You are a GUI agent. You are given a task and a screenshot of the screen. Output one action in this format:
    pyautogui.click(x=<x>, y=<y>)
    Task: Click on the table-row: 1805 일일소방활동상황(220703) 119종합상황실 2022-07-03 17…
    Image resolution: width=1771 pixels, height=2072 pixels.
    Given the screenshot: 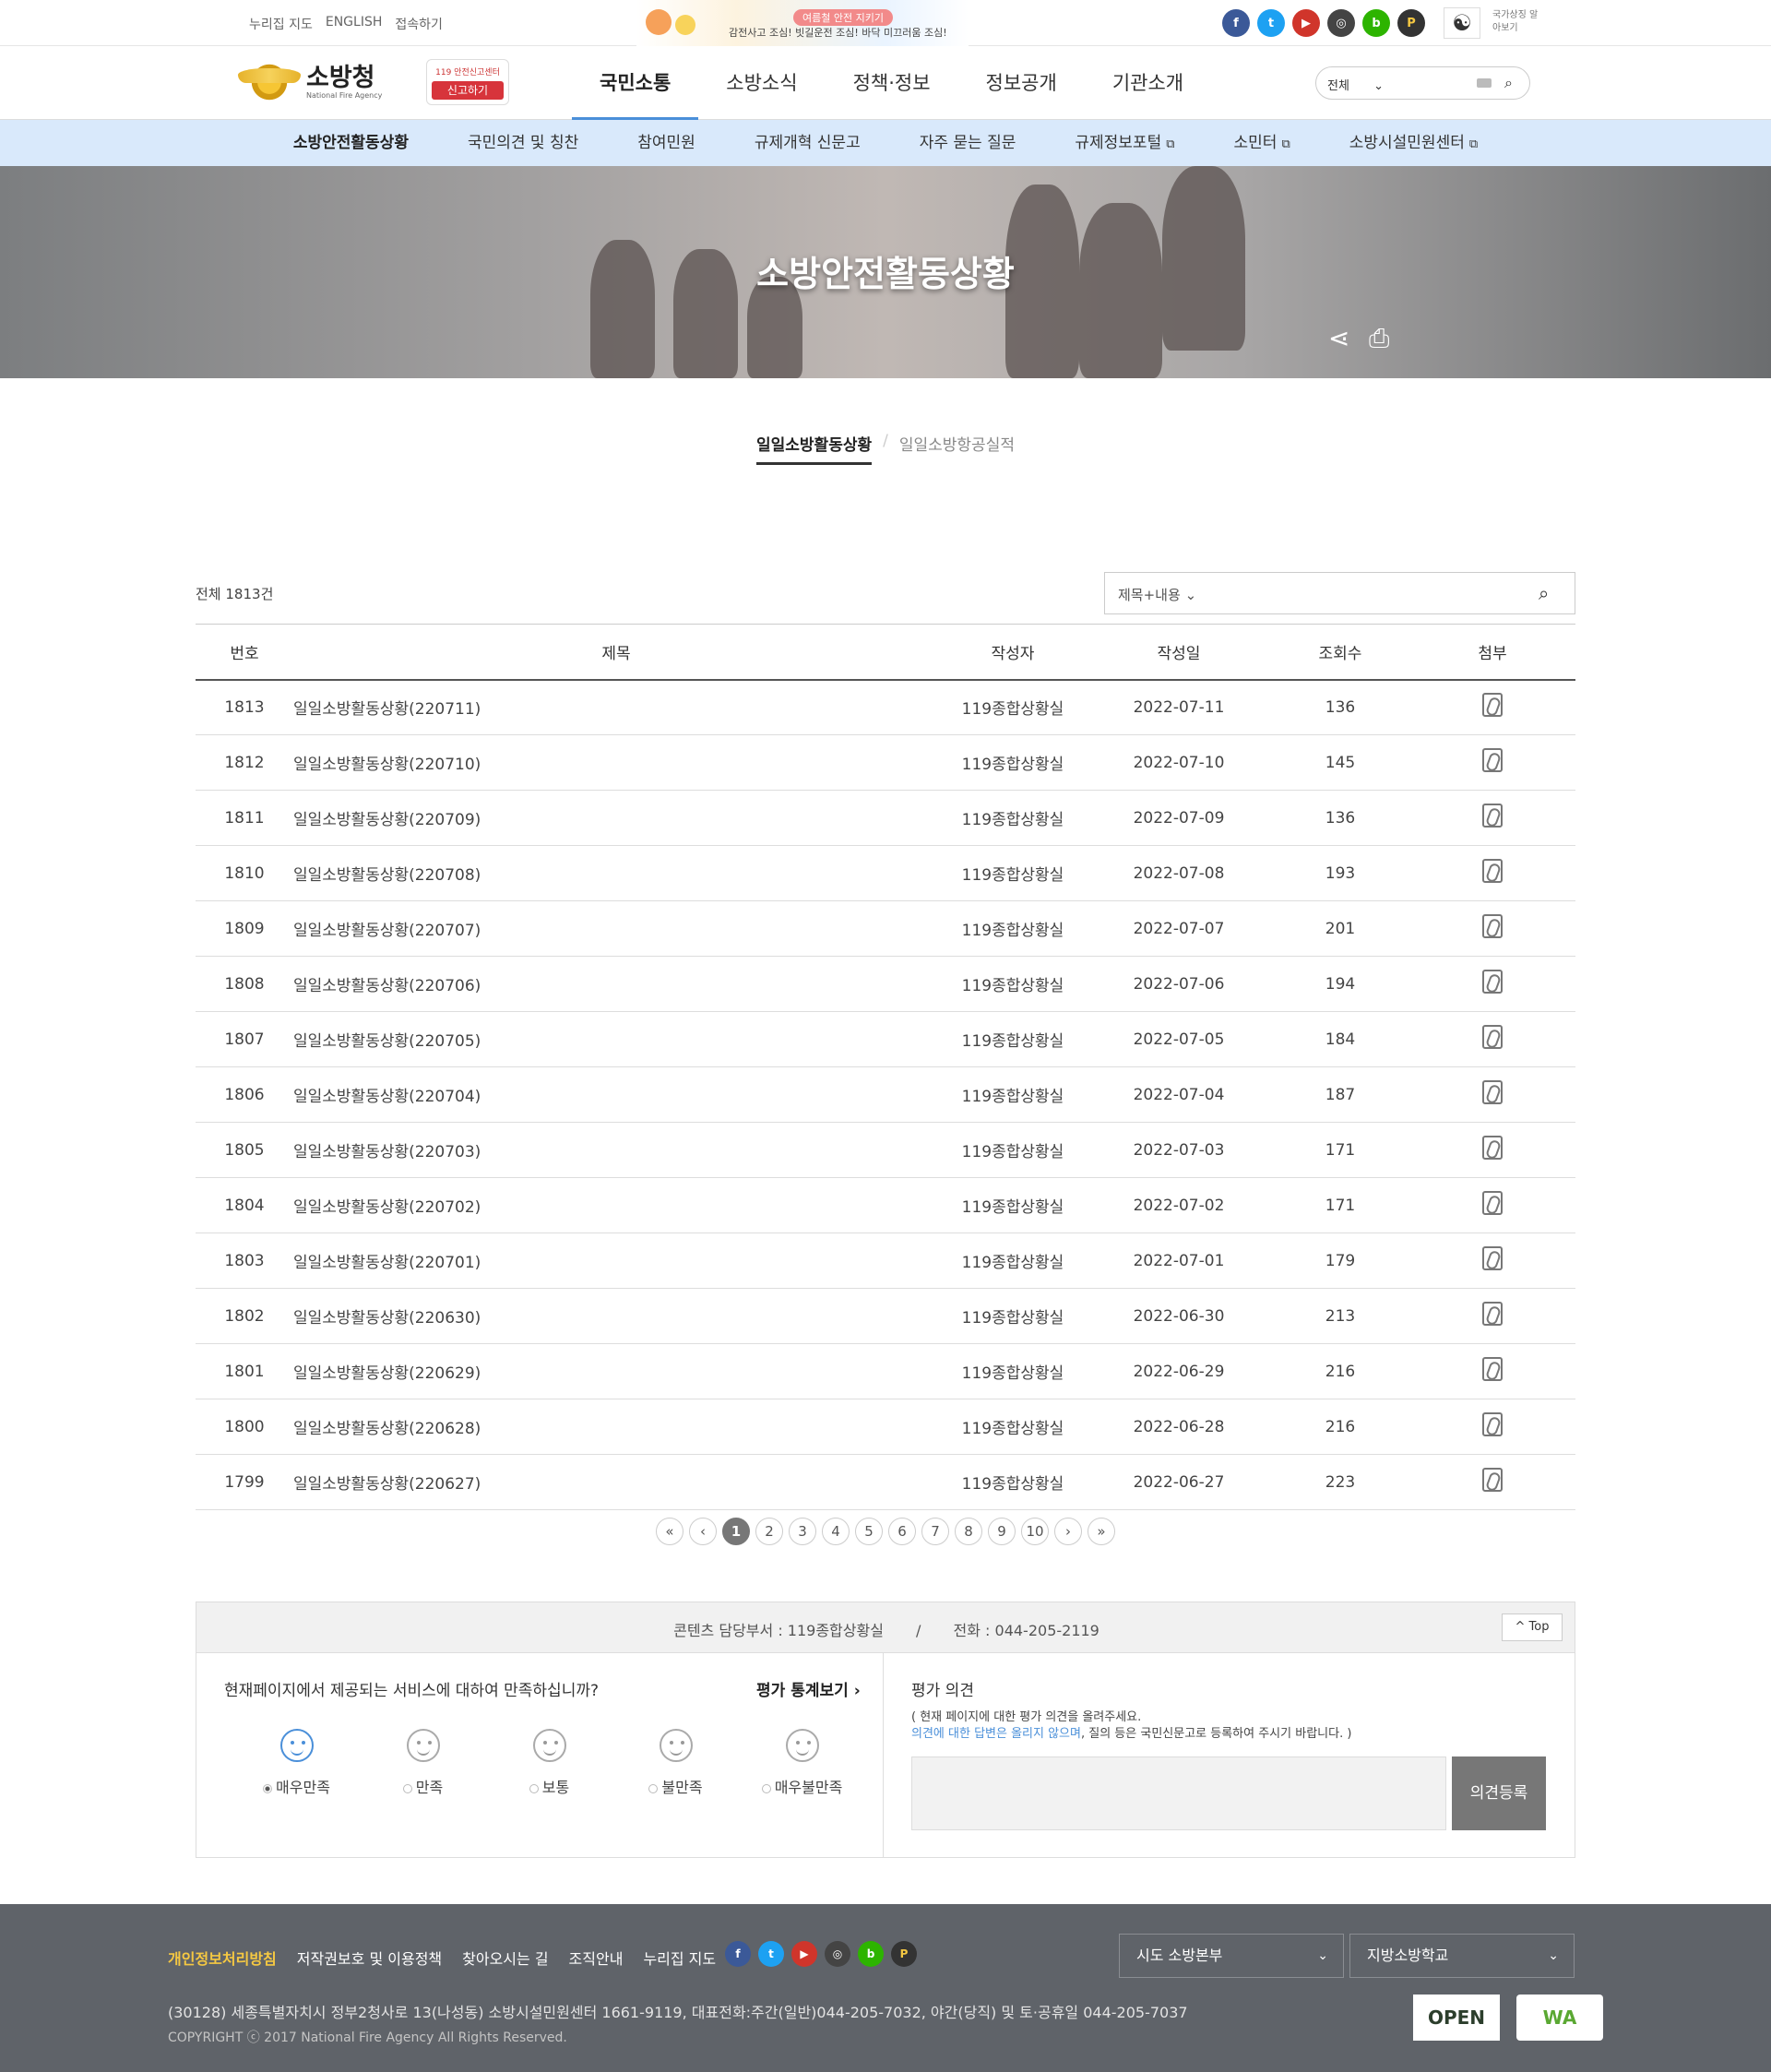 What is the action you would take?
    pyautogui.click(x=885, y=1150)
    